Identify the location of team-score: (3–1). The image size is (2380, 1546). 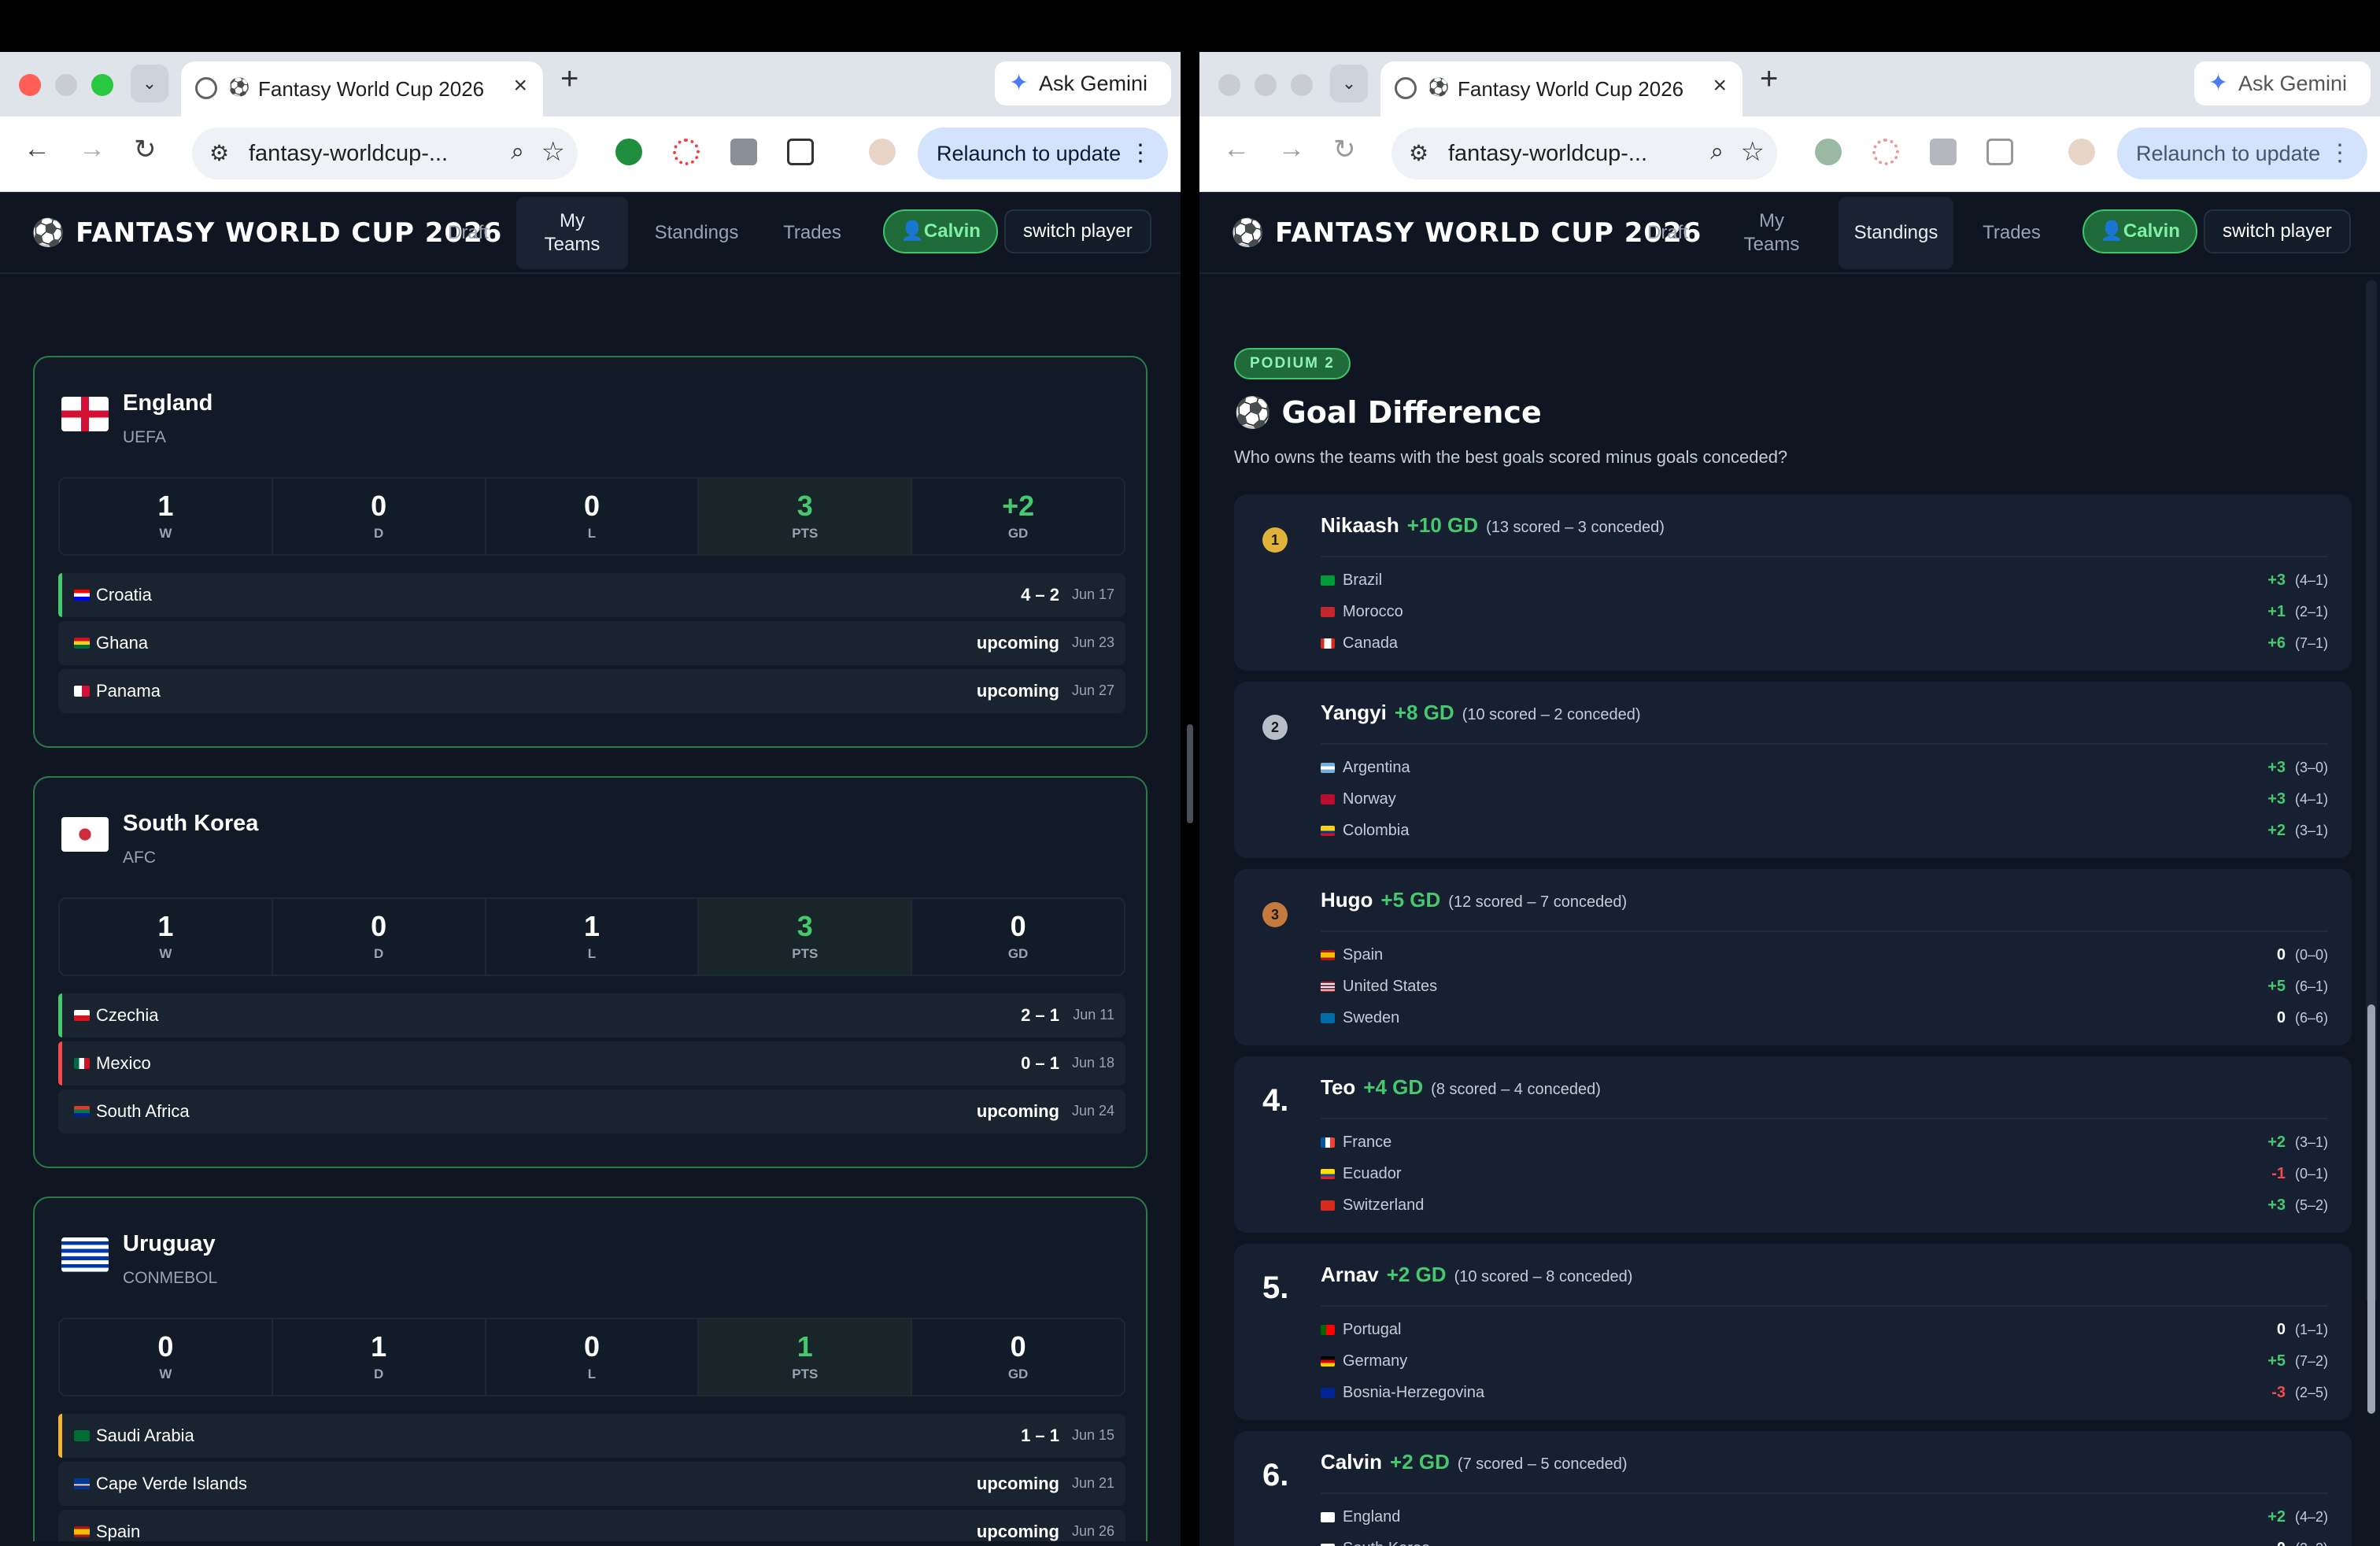
(2311, 1142).